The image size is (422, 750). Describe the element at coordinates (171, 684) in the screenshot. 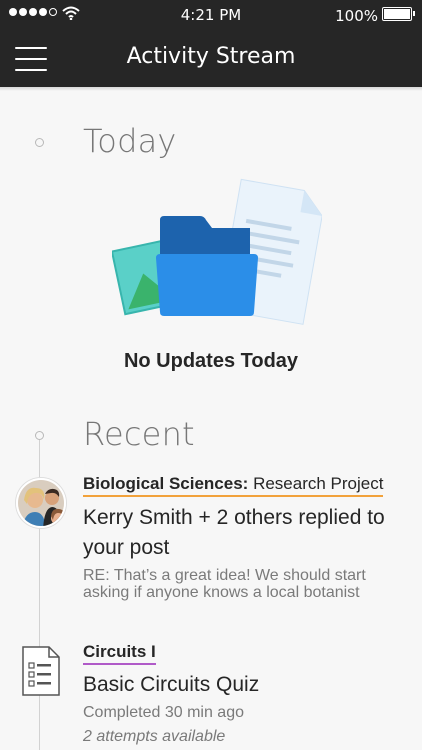

I see `activity-headline: Basic Circuits Quiz` at that location.